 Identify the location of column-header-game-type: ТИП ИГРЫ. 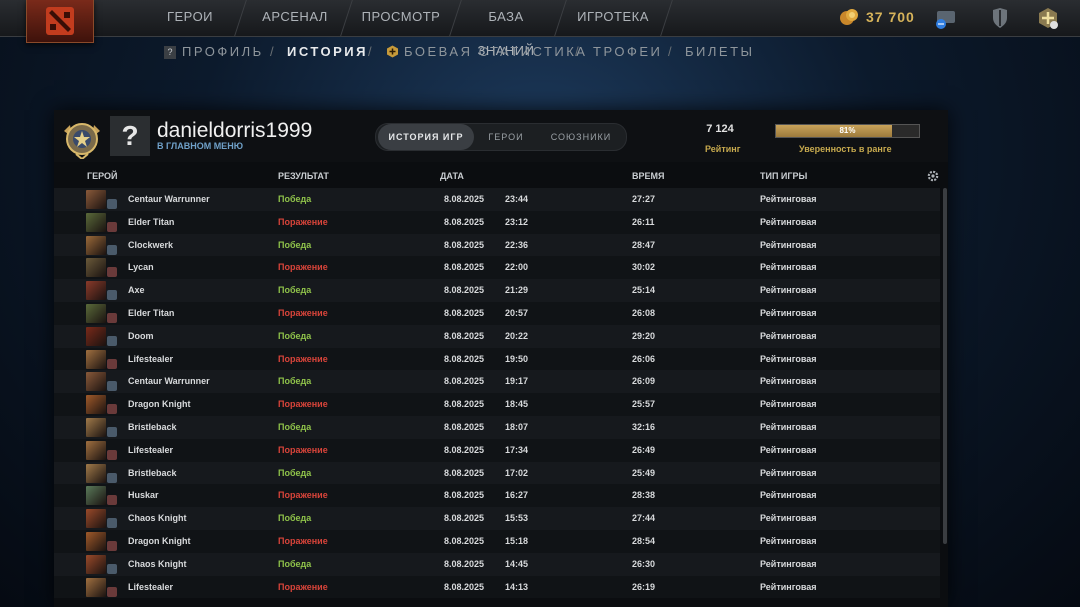
(783, 176).